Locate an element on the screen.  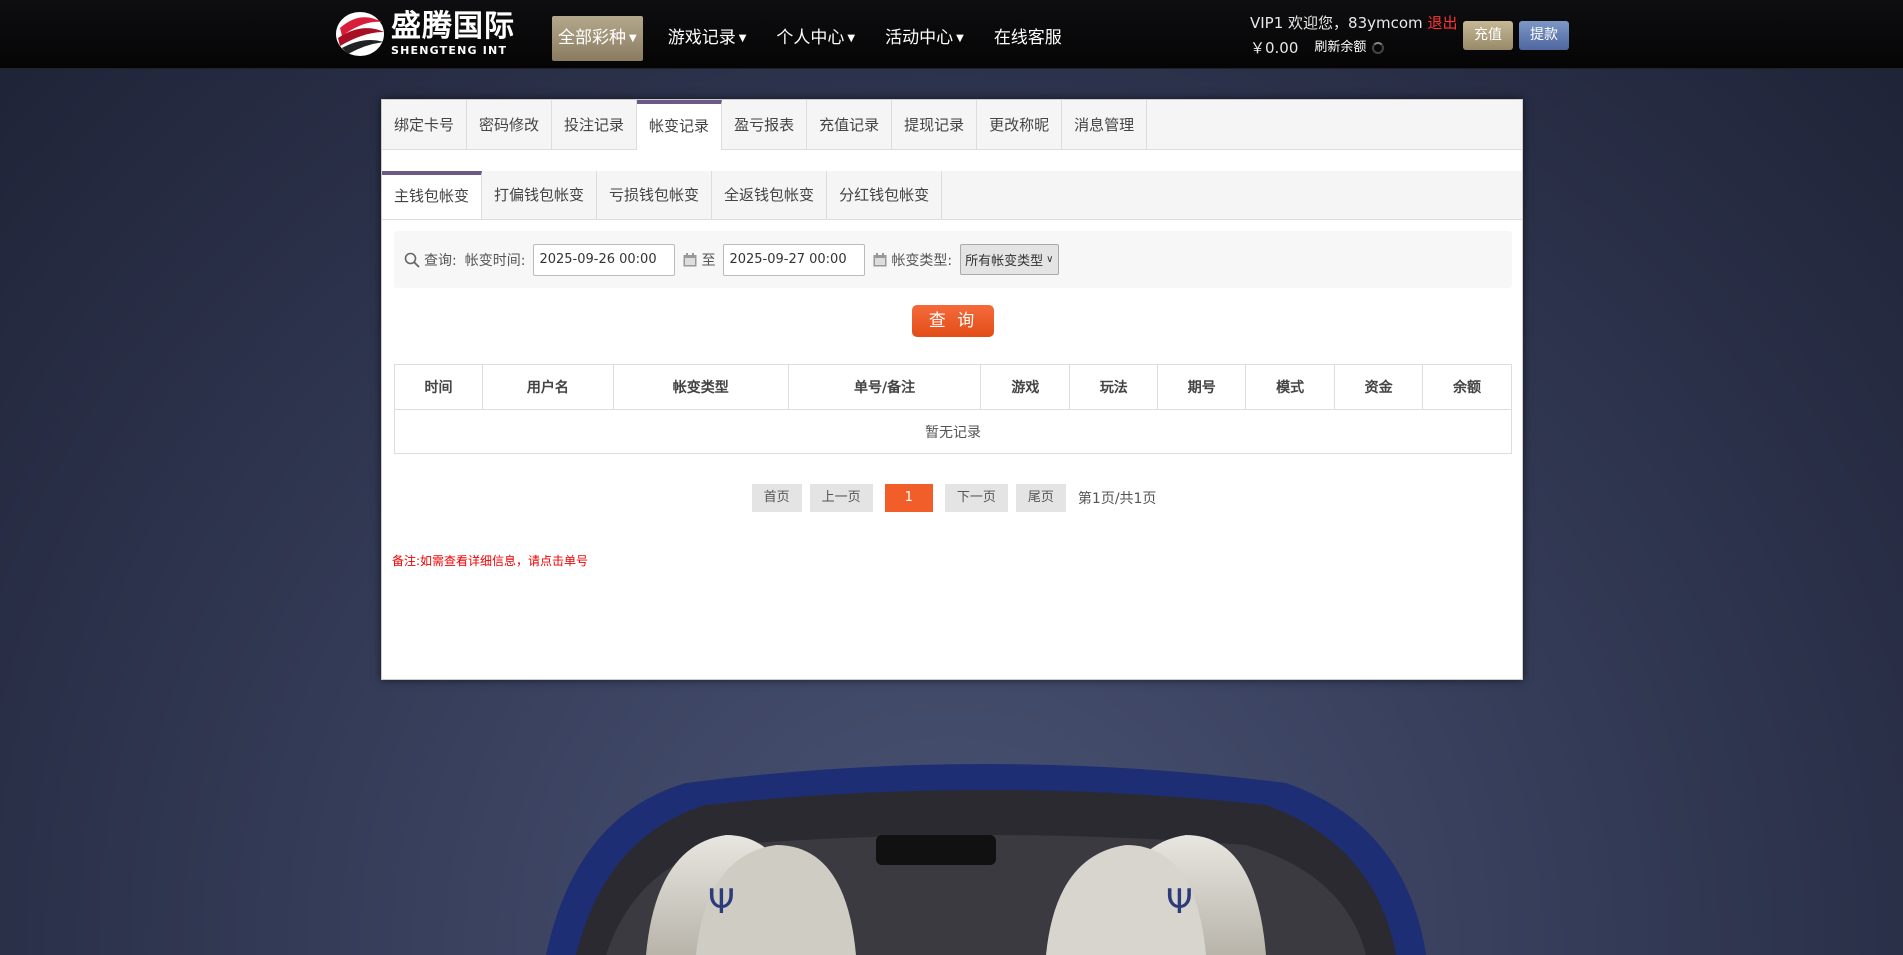
change-type-select: 所有帐变类型 ∨ is located at coordinates (1009, 259).